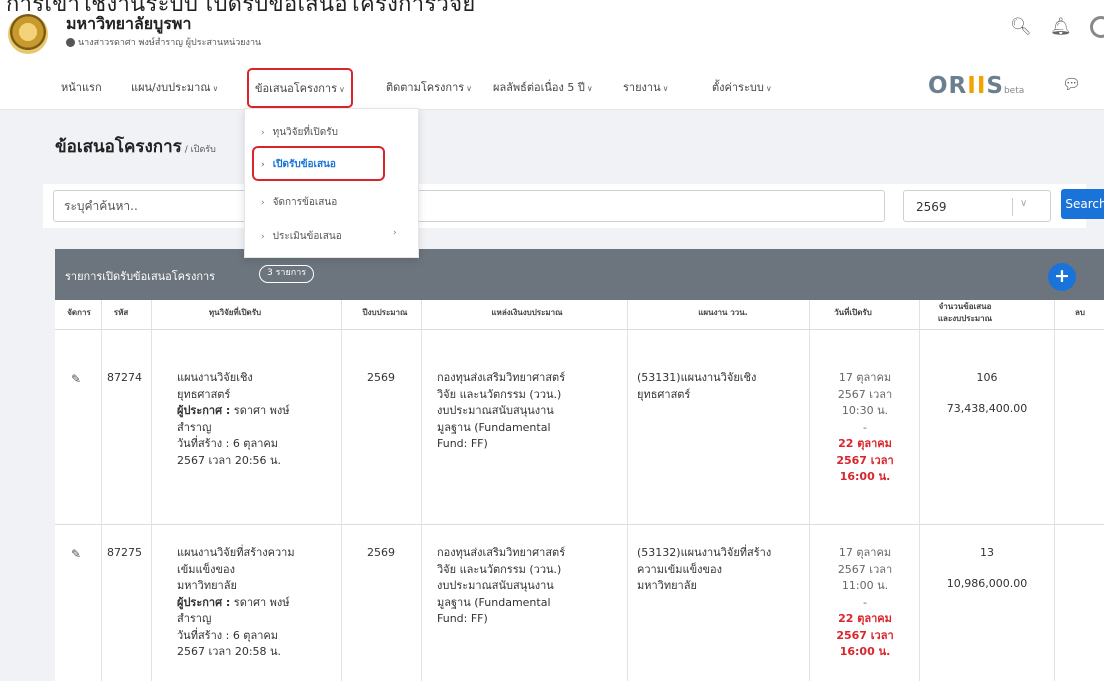 This screenshot has width=1104, height=681. What do you see at coordinates (495, 410) in the screenshot?
I see `row1-source-line: งบประมาณสนับสนุนงาน` at bounding box center [495, 410].